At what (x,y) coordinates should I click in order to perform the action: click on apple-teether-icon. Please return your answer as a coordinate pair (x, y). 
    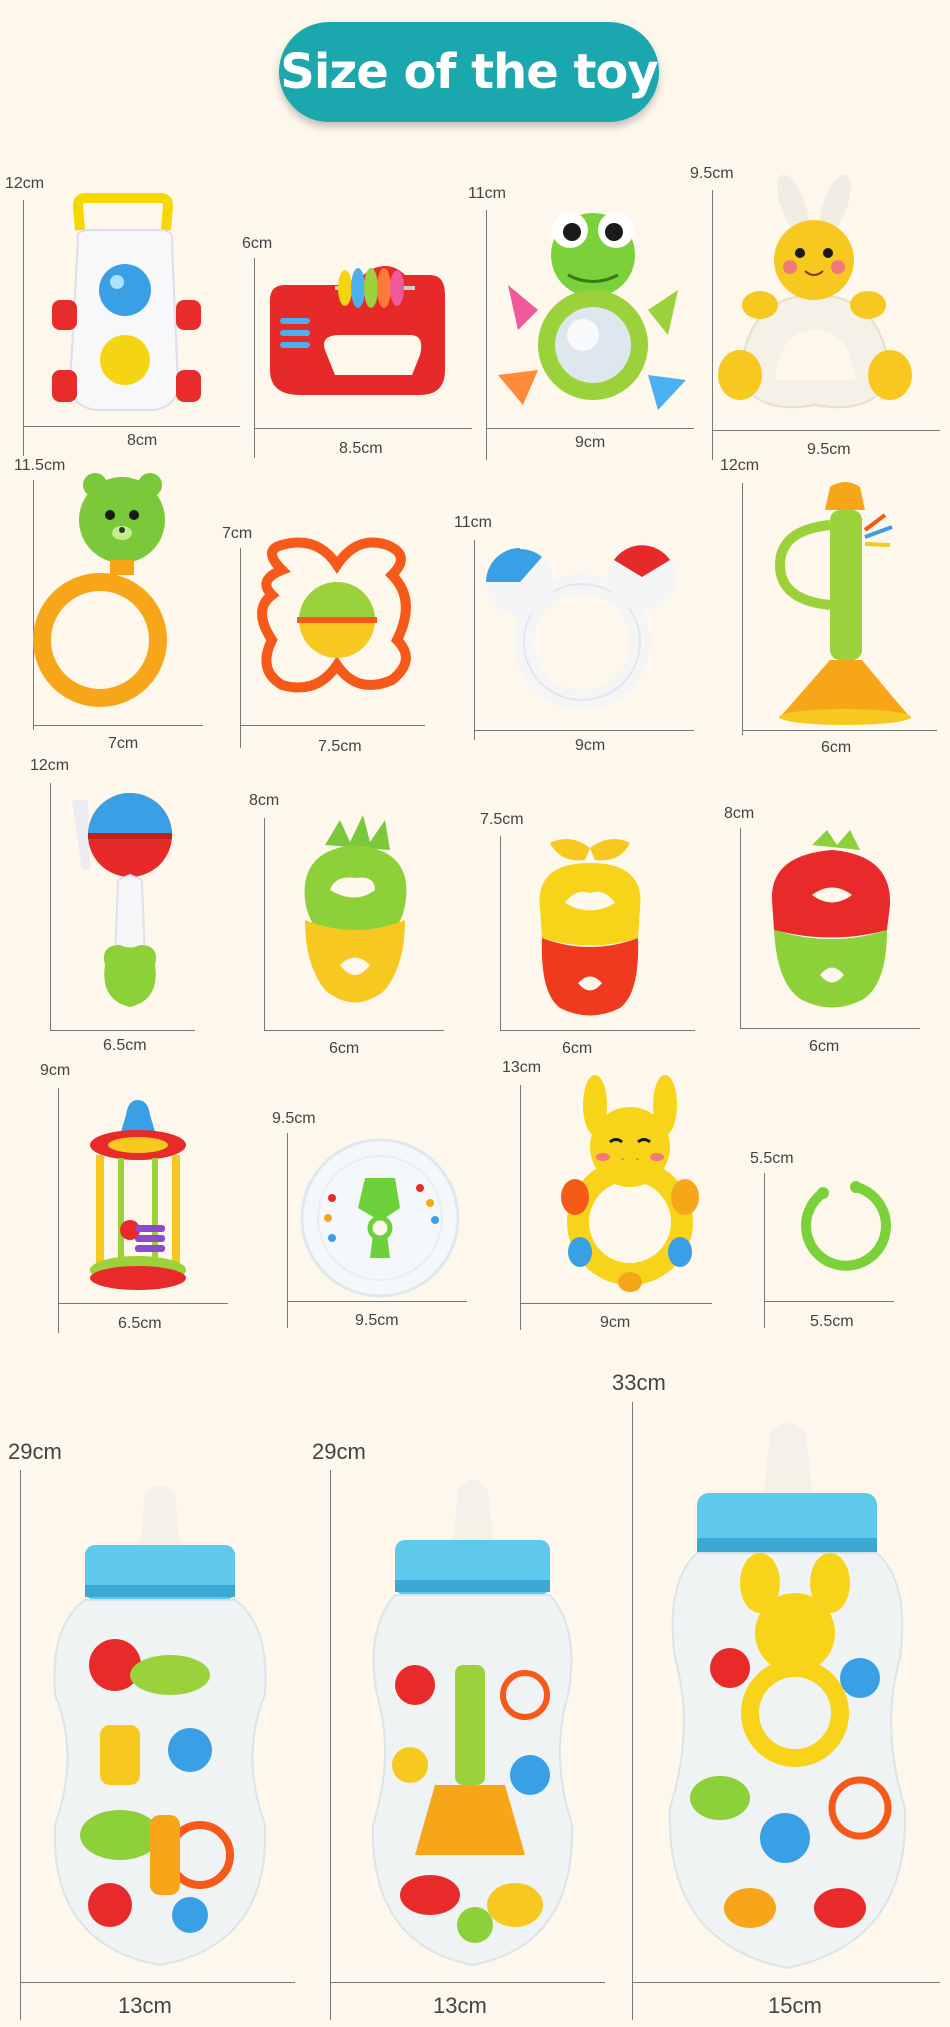
    Looking at the image, I should click on (590, 927).